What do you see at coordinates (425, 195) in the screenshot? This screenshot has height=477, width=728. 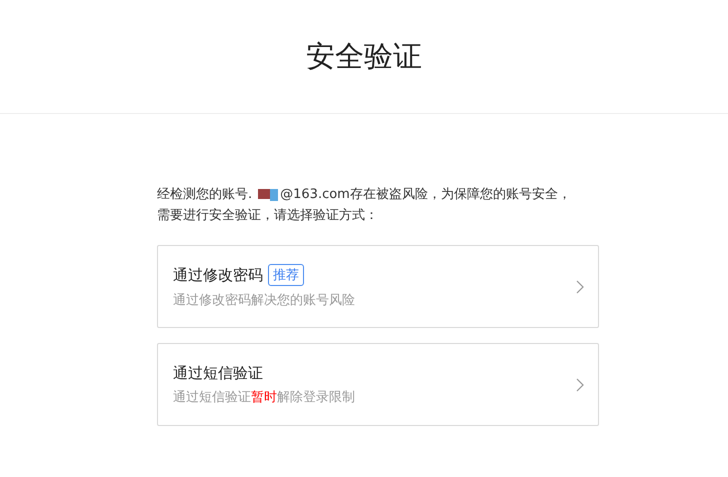 I see `notice-text: @163.com存在被盗风险，为保障您的账号安全，` at bounding box center [425, 195].